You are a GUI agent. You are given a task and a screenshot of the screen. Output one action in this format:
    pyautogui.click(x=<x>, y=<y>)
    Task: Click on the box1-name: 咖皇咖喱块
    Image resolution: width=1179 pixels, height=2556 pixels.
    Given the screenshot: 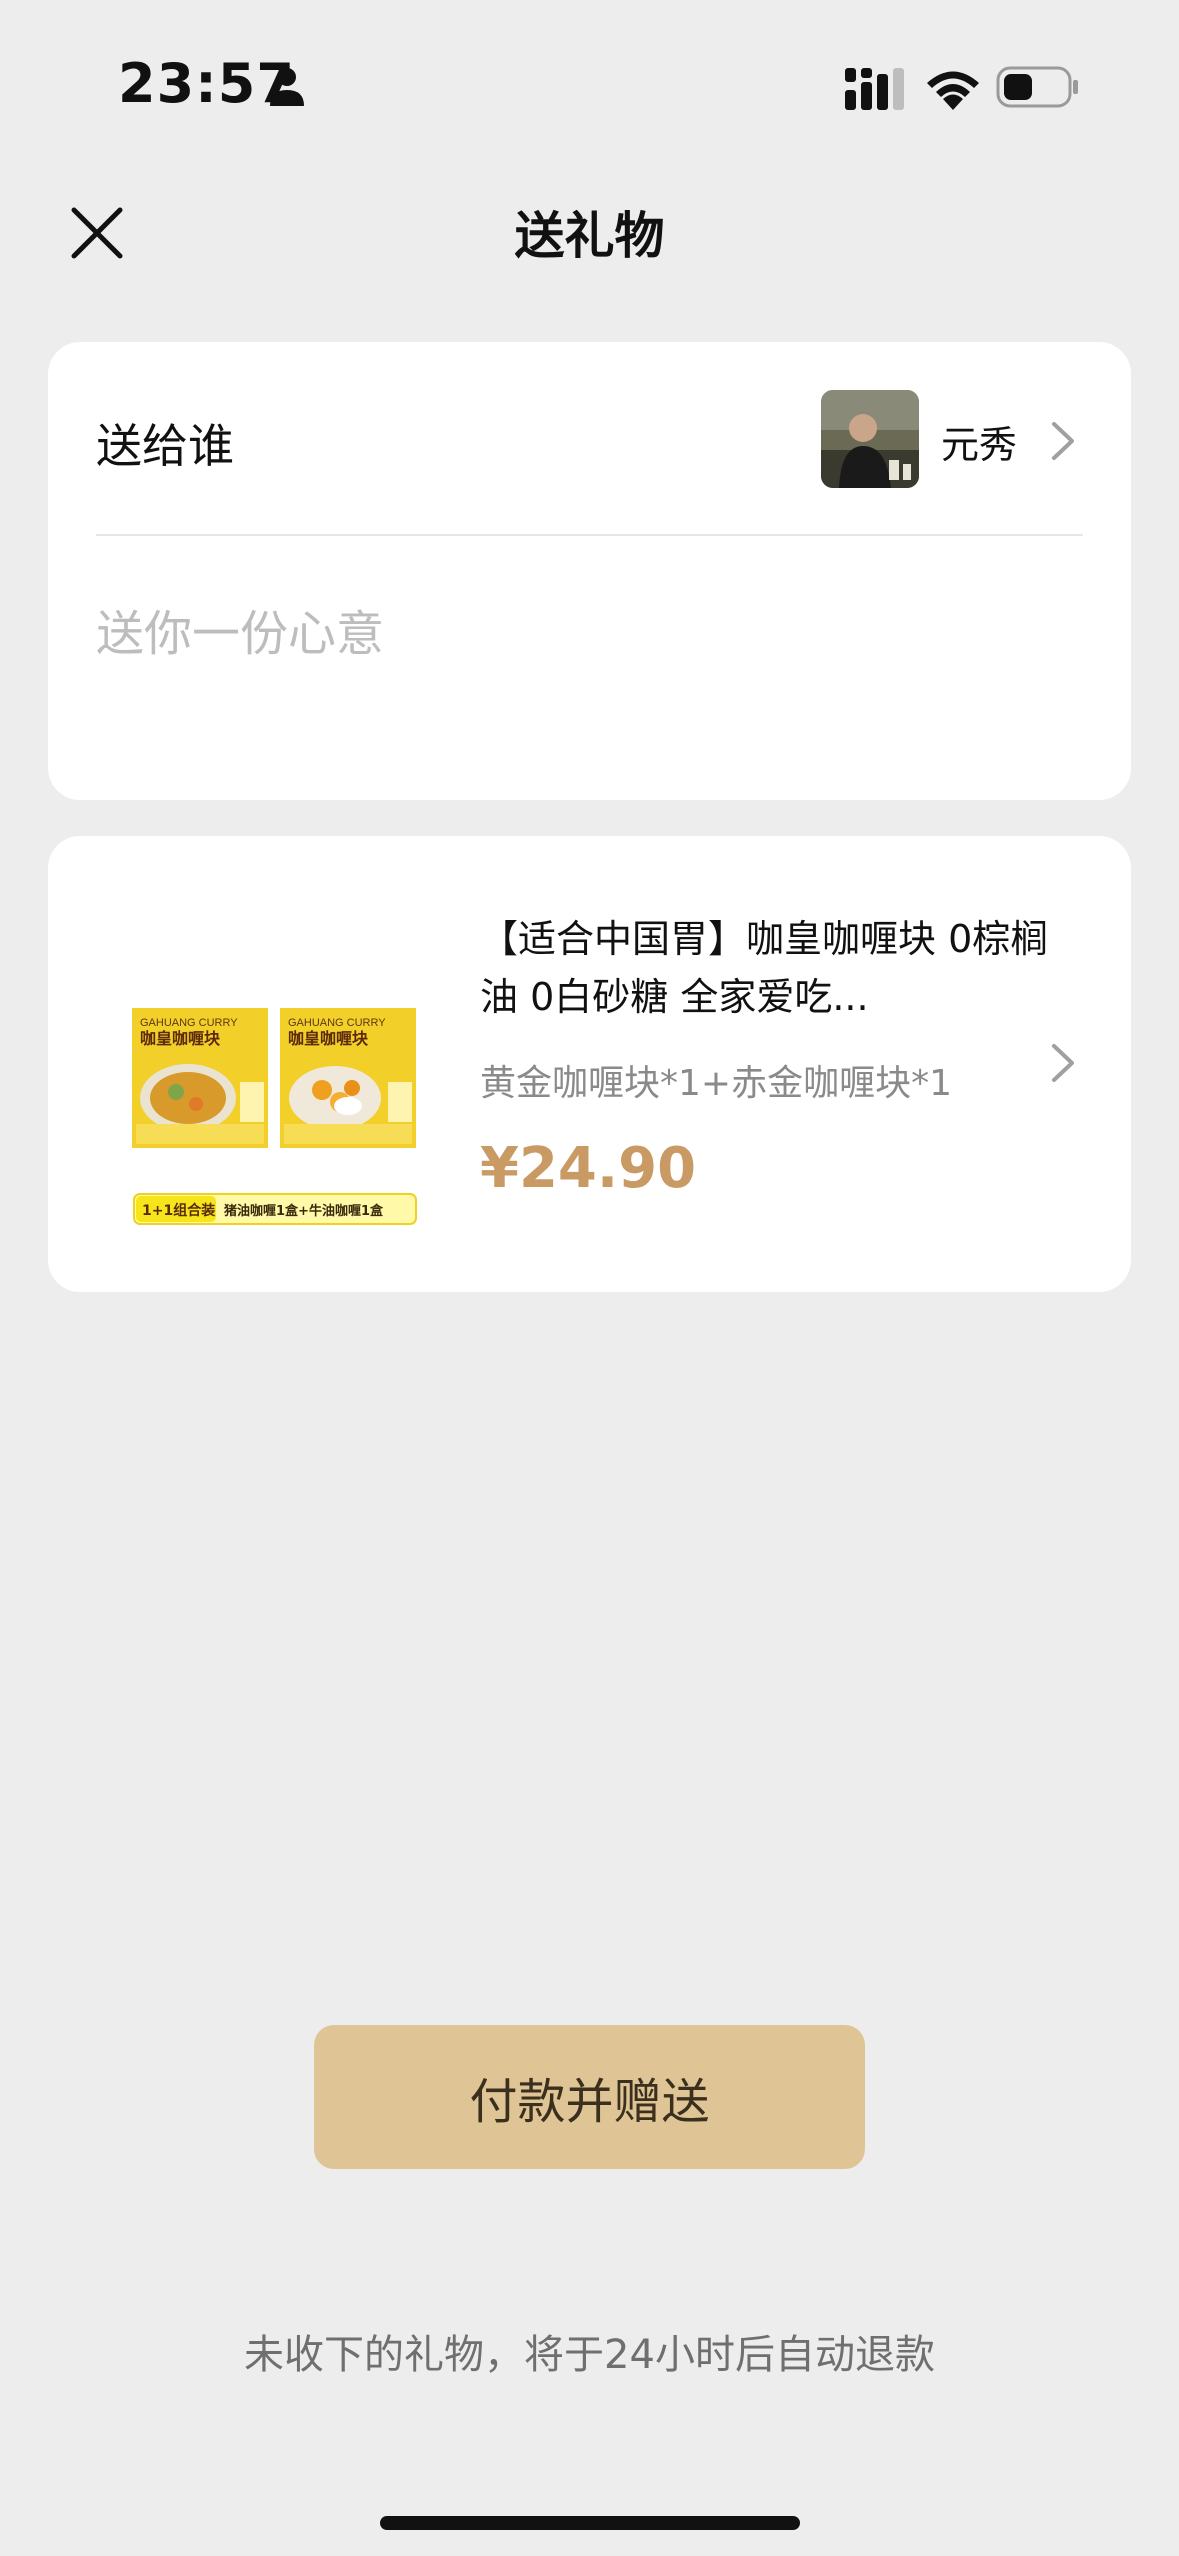 What is the action you would take?
    pyautogui.click(x=180, y=1038)
    